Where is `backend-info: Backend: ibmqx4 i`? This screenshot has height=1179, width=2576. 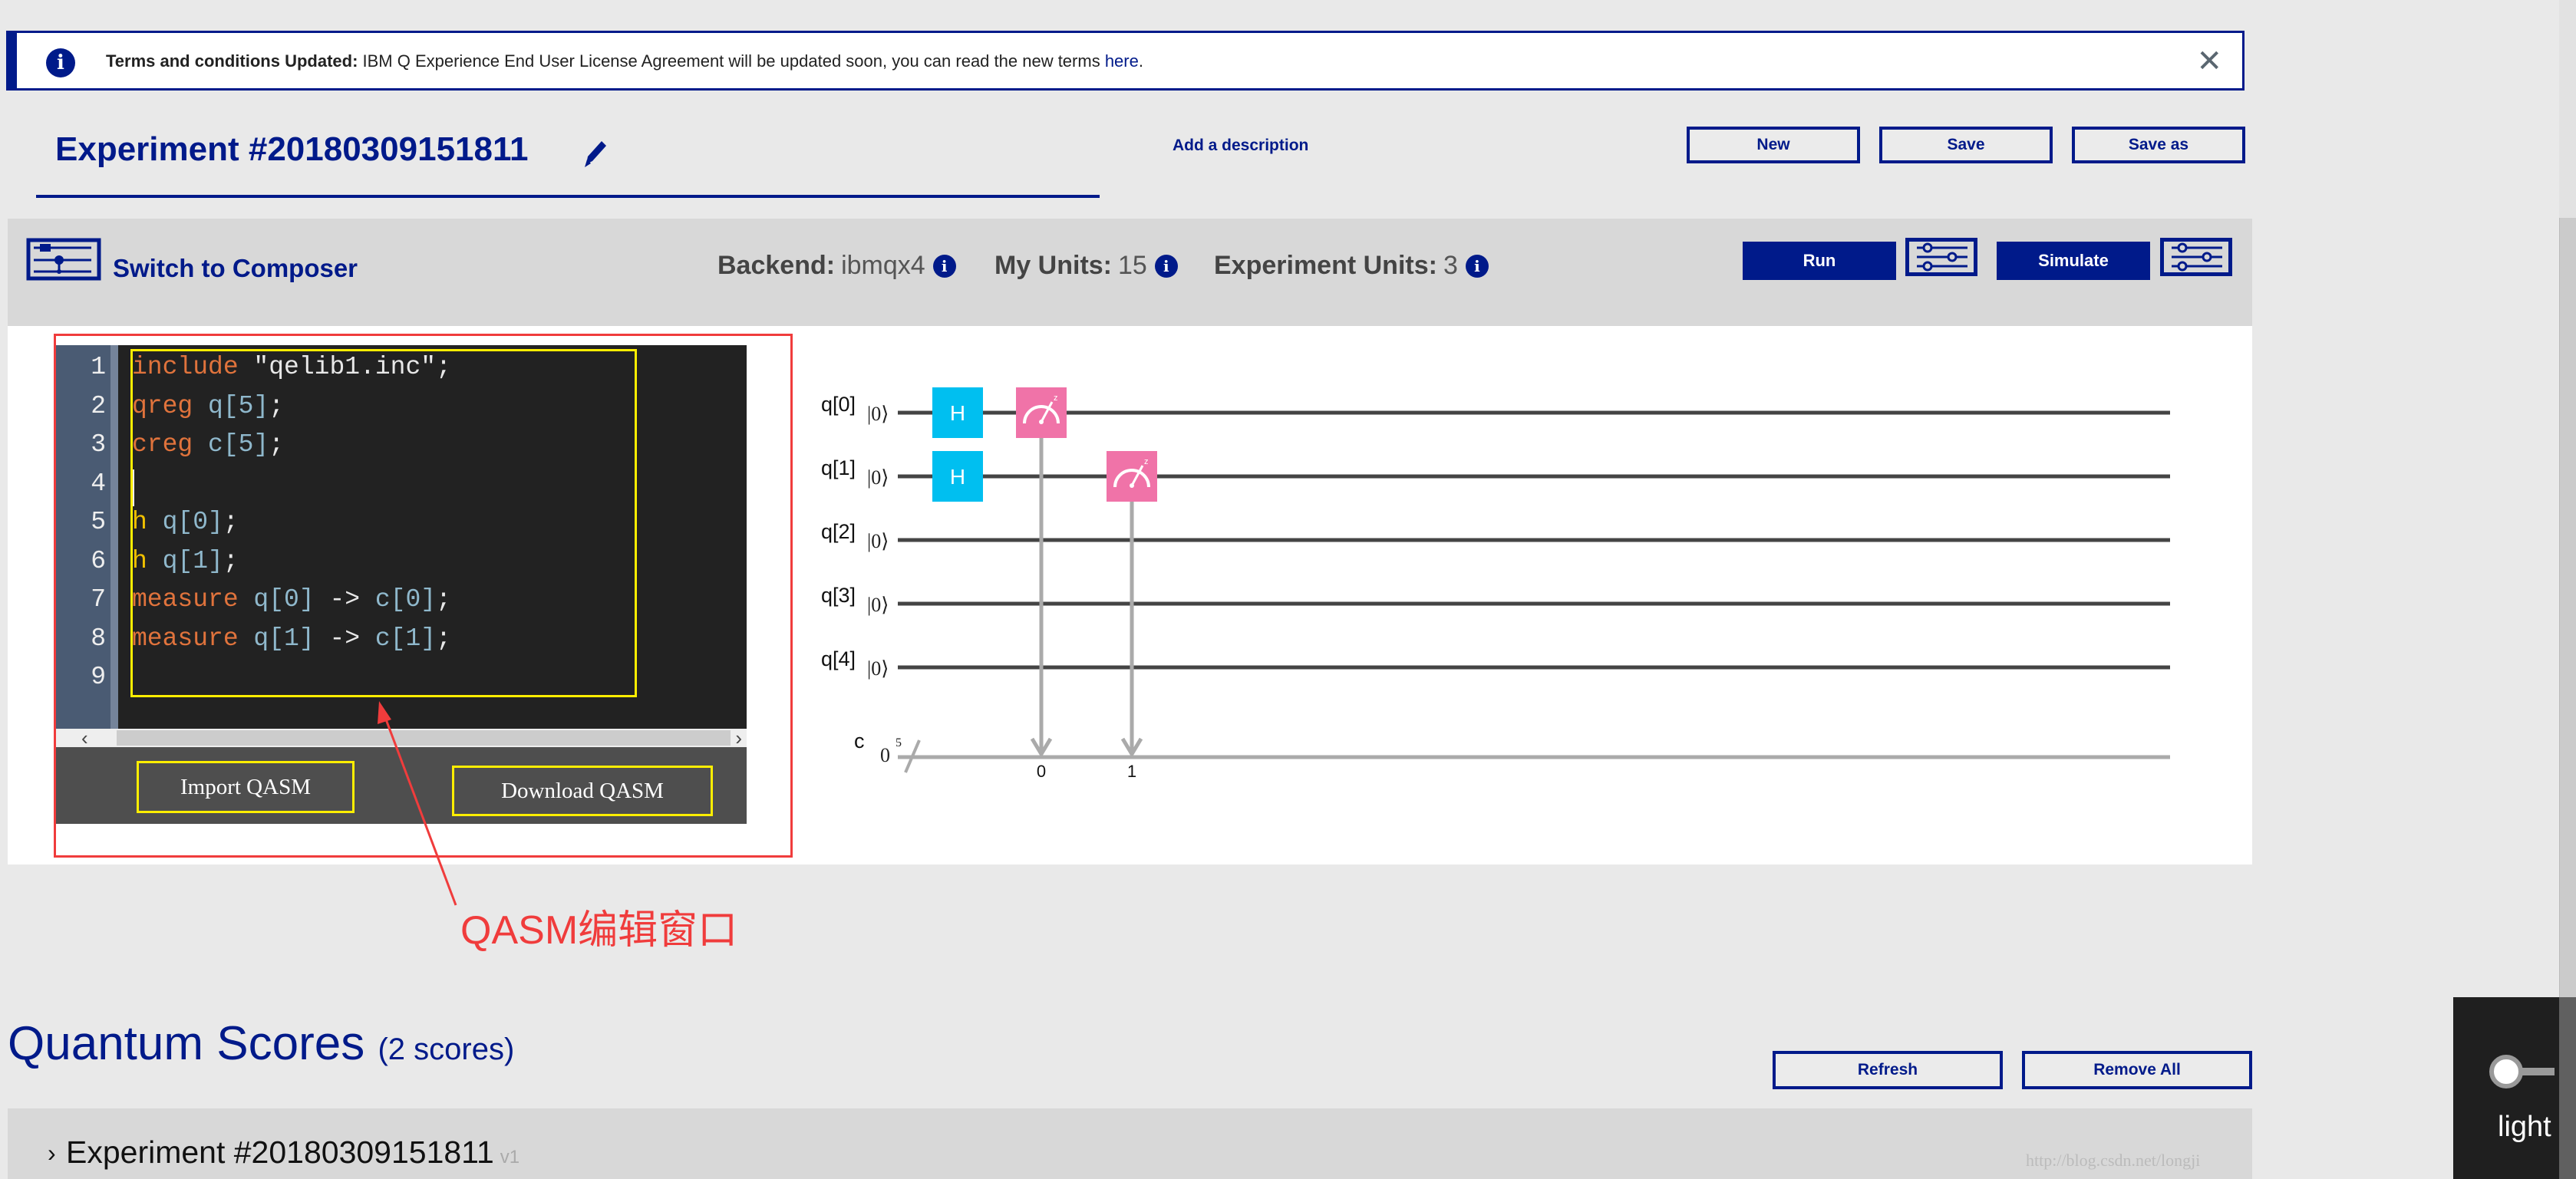
backend-info: Backend: ibmqx4 i is located at coordinates (836, 266).